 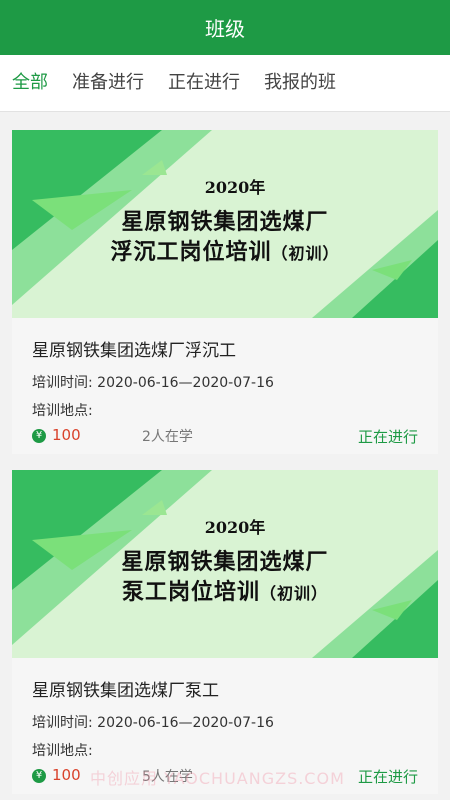 What do you see at coordinates (167, 437) in the screenshot?
I see `learner-count: 2人在学` at bounding box center [167, 437].